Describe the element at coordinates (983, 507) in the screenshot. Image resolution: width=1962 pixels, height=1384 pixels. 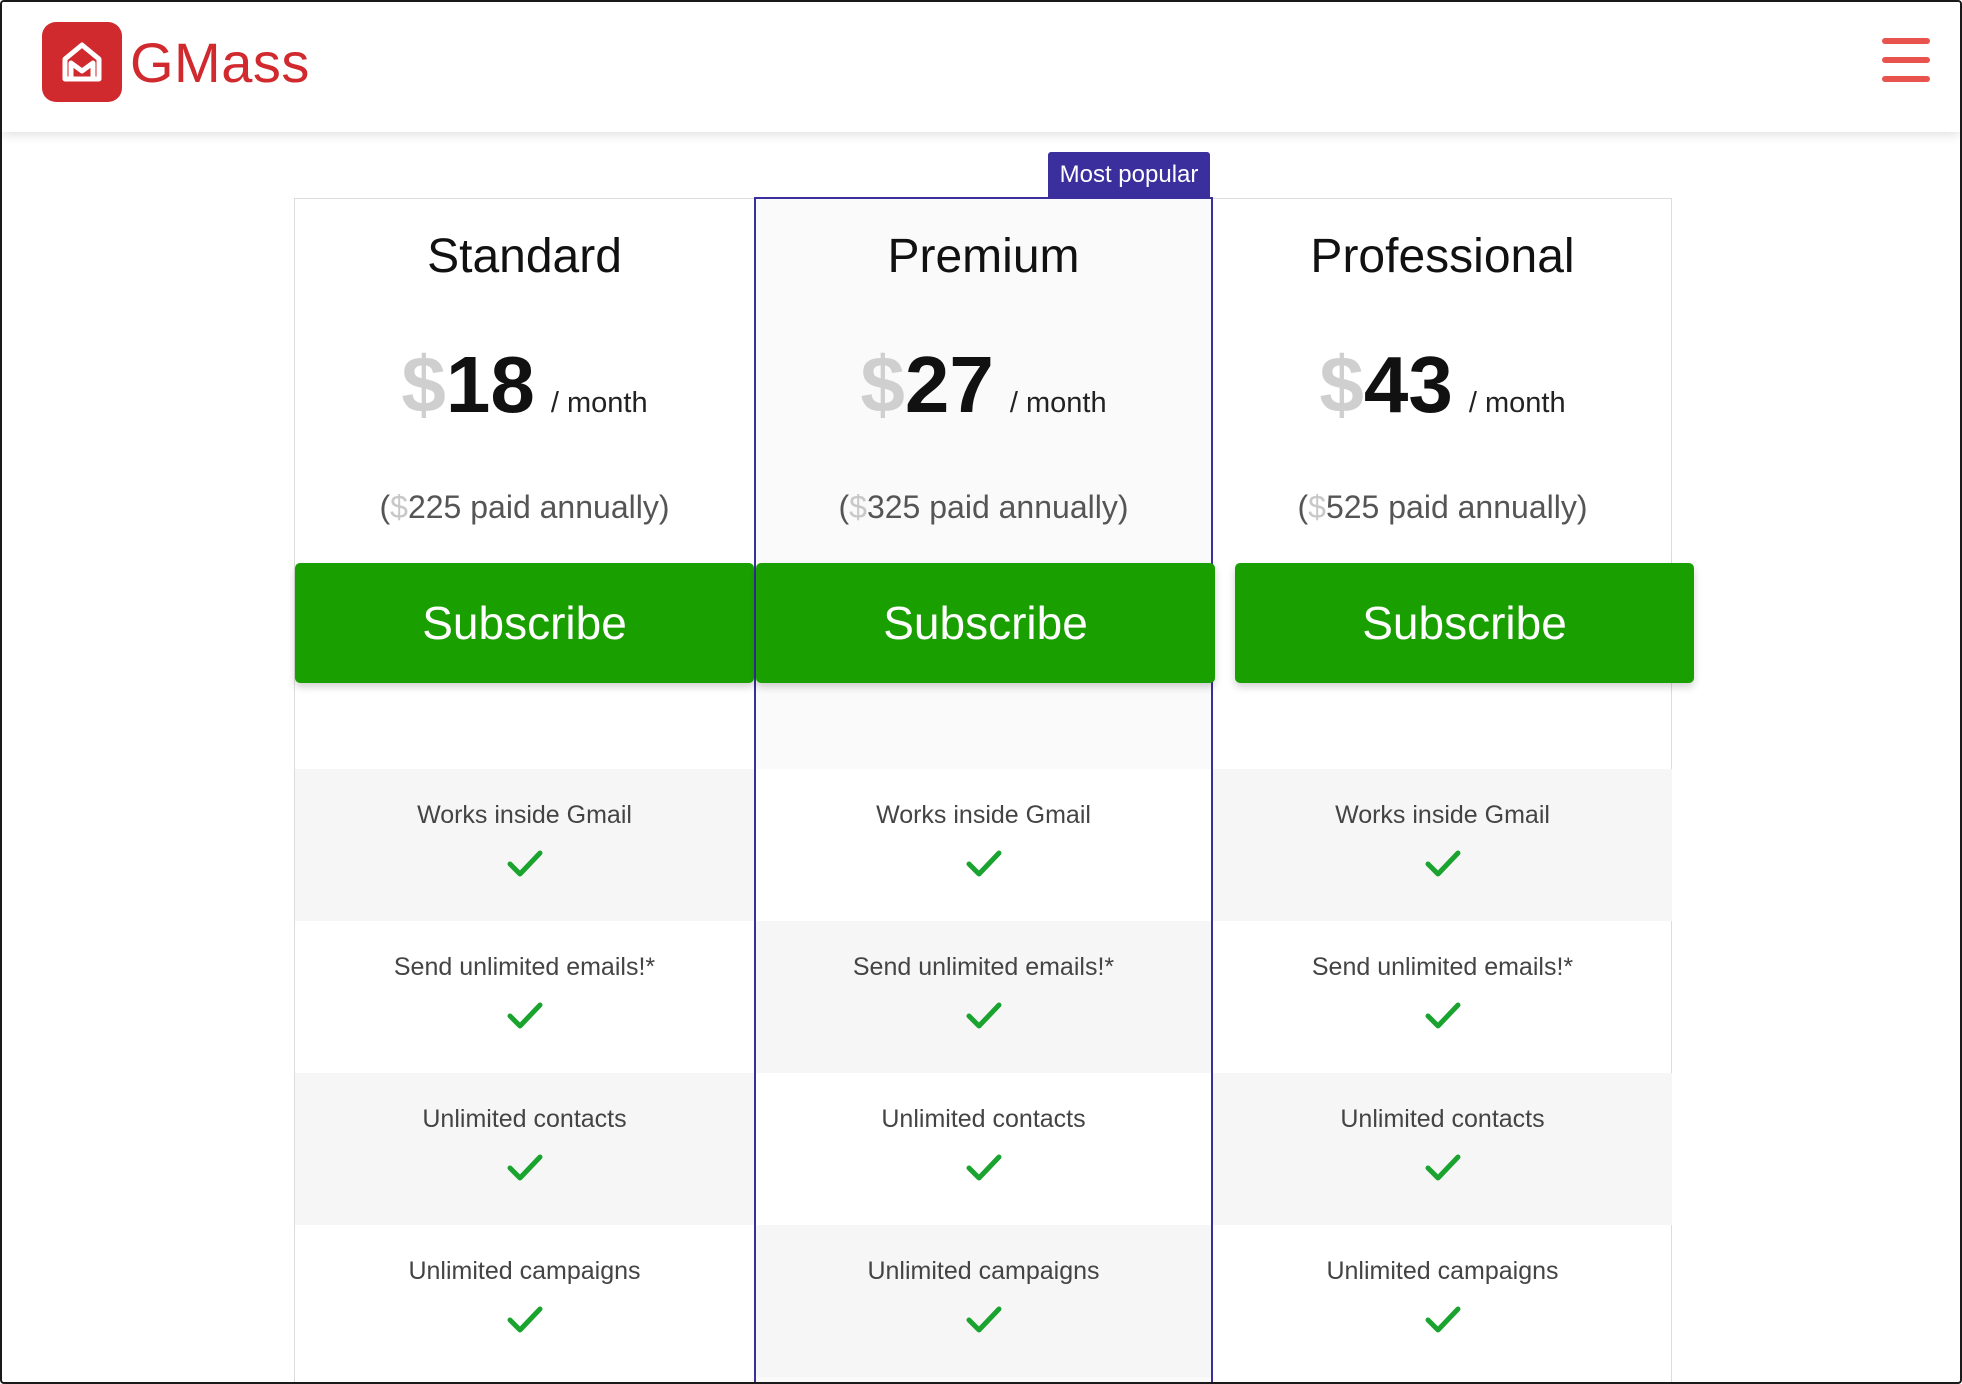
I see `annual-price: ($325 paid annually)` at that location.